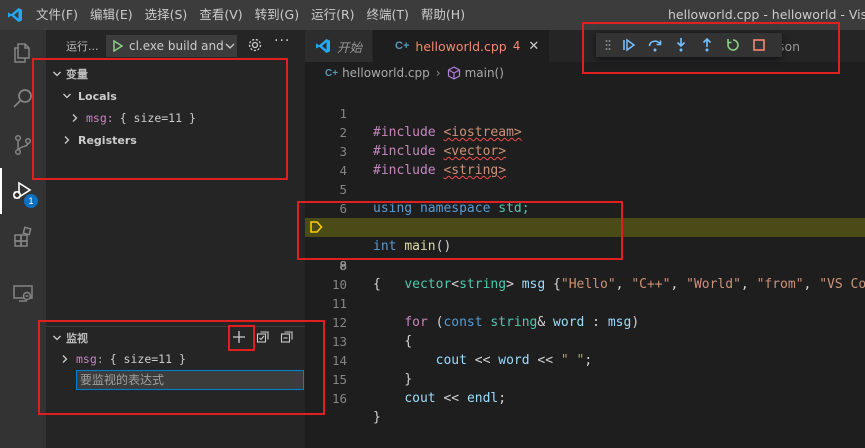 The image size is (865, 448). Describe the element at coordinates (230, 46) in the screenshot. I see `chevron-down-icon` at that location.